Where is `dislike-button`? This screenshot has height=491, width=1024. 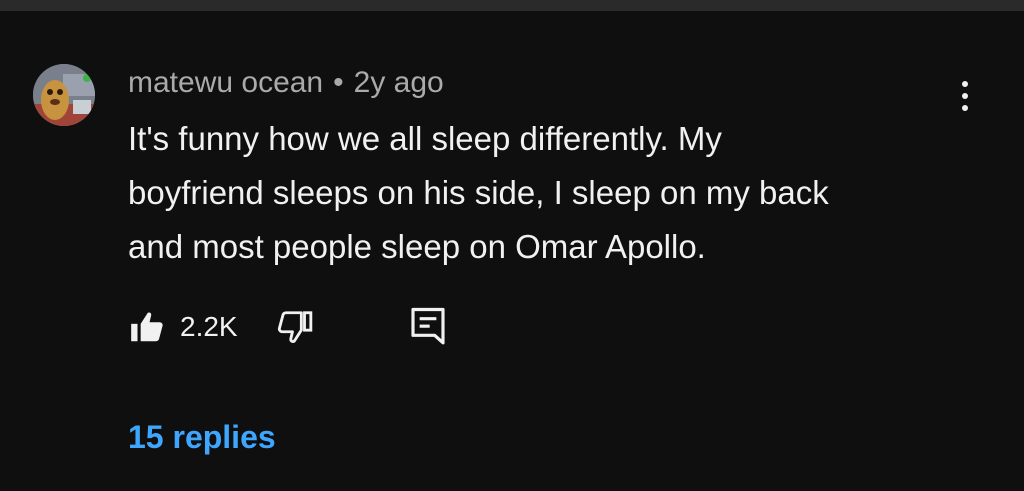
dislike-button is located at coordinates (295, 327).